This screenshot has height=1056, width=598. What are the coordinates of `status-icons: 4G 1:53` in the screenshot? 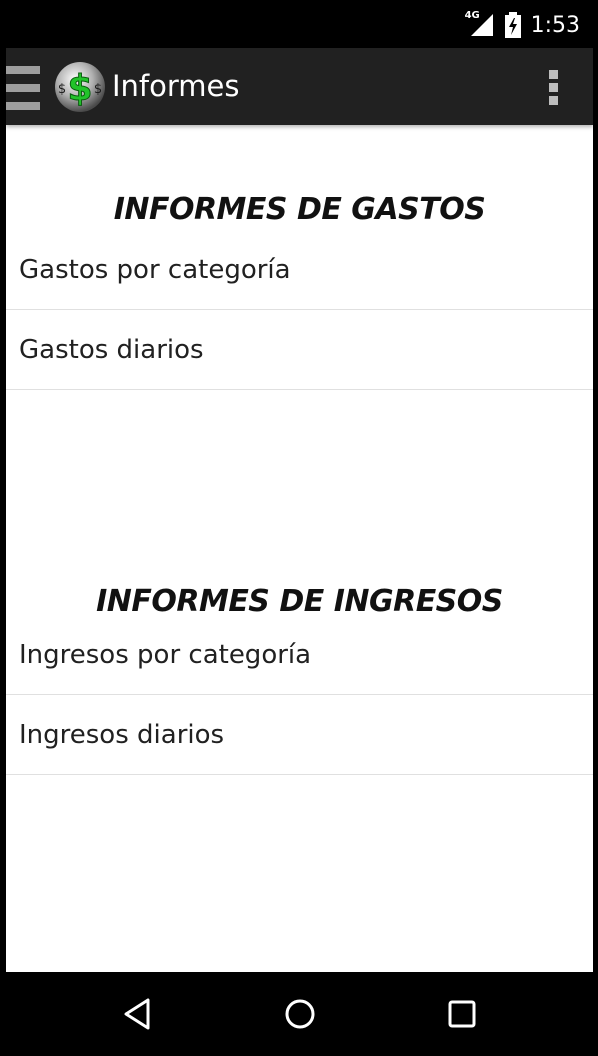 It's located at (522, 25).